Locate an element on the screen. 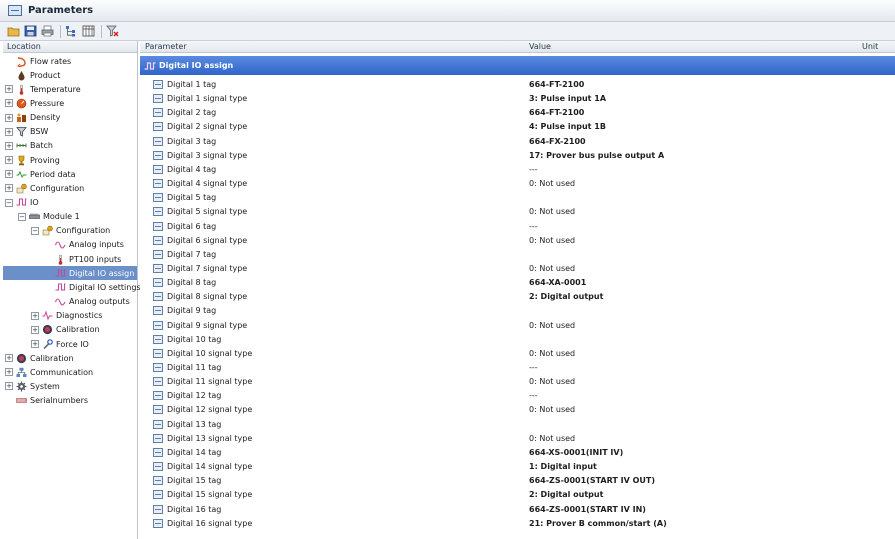 Image resolution: width=895 pixels, height=539 pixels. tree-item-configuration: + Configuration is located at coordinates (70, 188).